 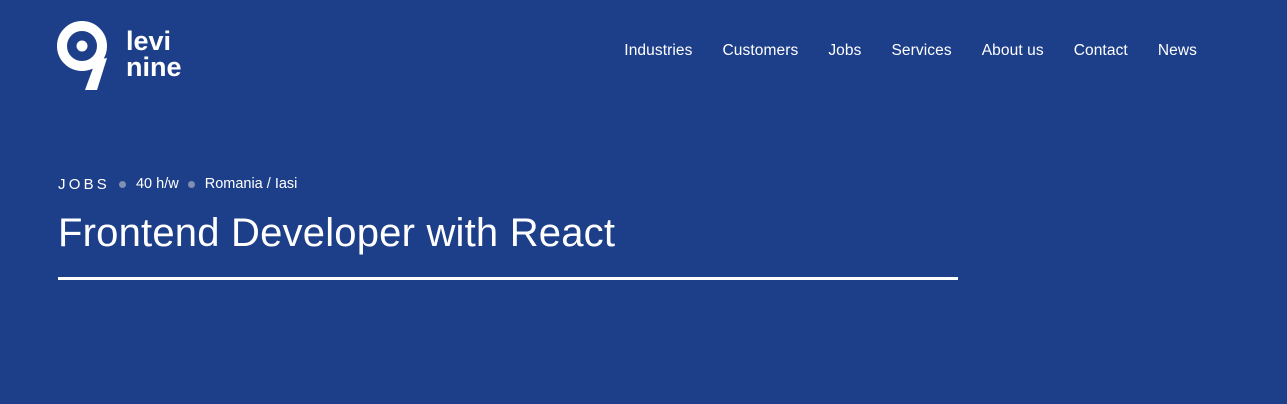 I want to click on job-title: Frontend Developer with React, so click(x=337, y=233).